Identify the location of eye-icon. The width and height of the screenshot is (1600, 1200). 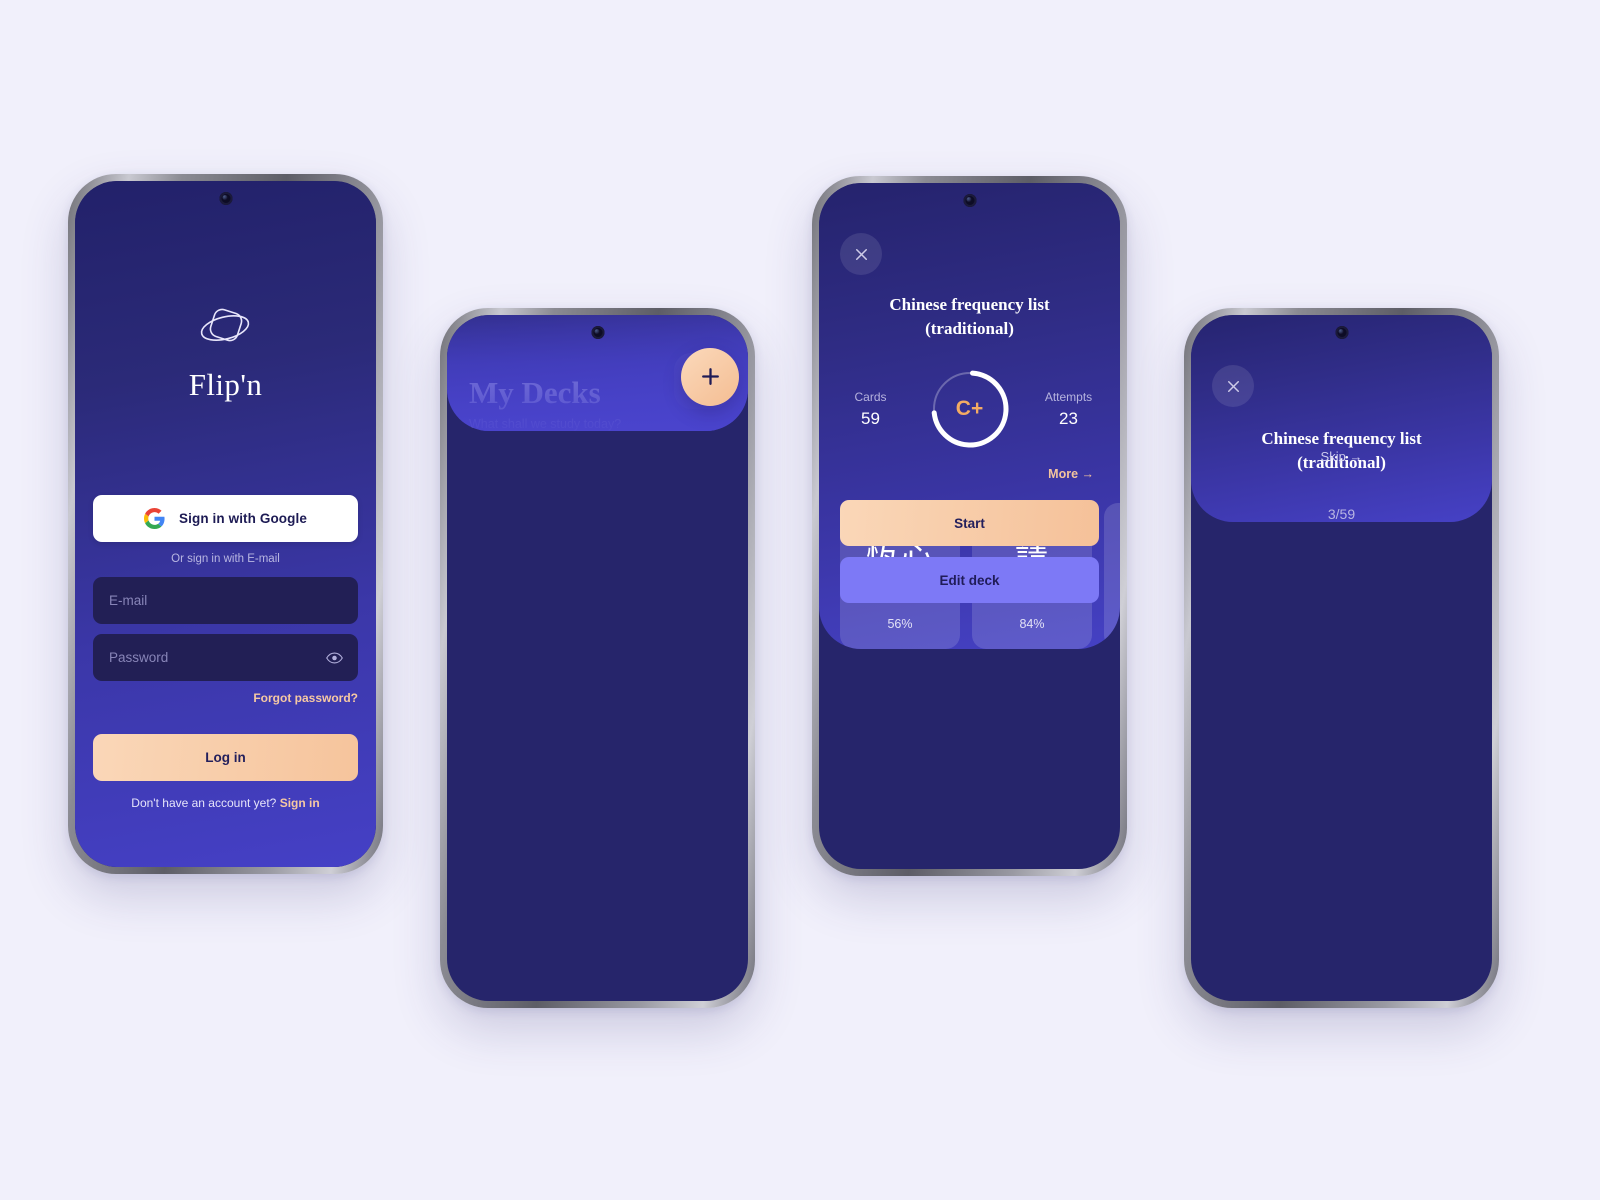
(334, 657).